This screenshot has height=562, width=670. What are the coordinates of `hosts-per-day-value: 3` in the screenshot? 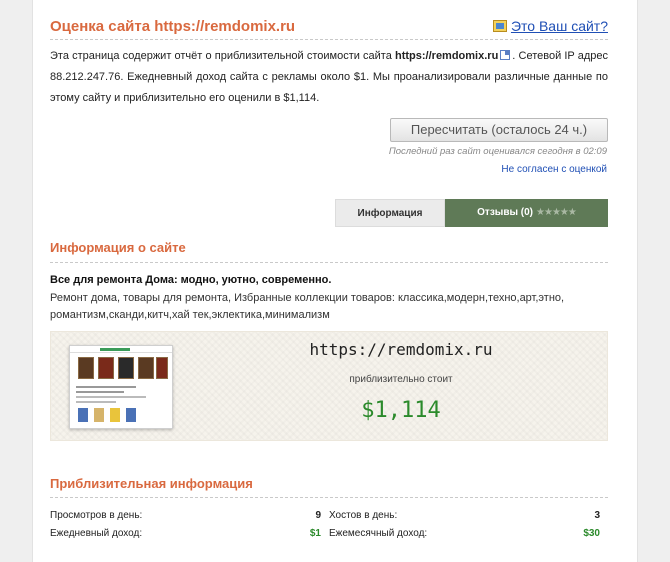 It's located at (597, 515).